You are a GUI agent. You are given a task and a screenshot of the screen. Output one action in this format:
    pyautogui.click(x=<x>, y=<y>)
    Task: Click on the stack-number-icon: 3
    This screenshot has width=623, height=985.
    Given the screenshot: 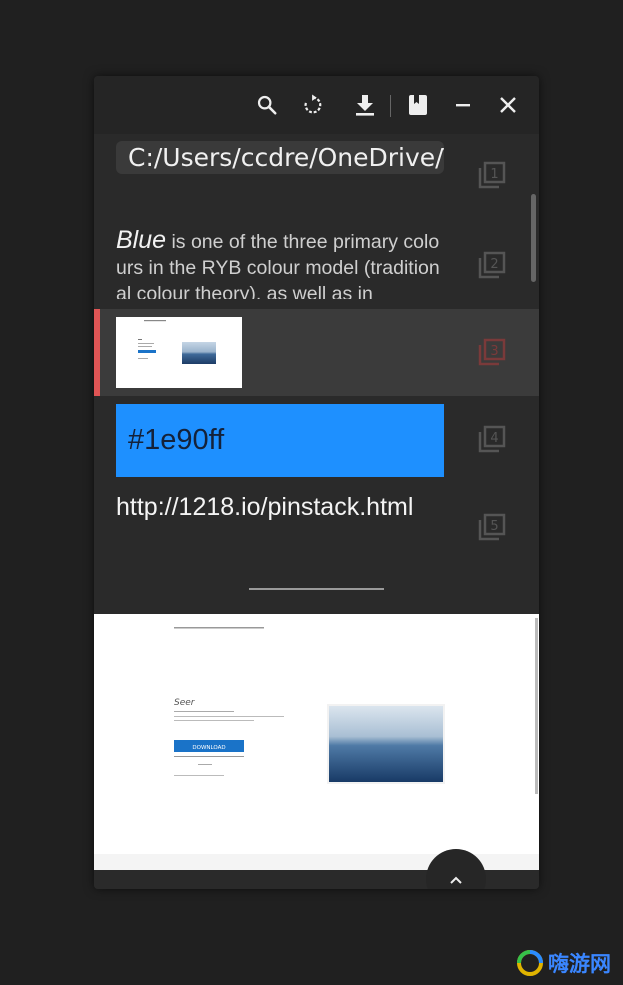 What is the action you would take?
    pyautogui.click(x=492, y=352)
    